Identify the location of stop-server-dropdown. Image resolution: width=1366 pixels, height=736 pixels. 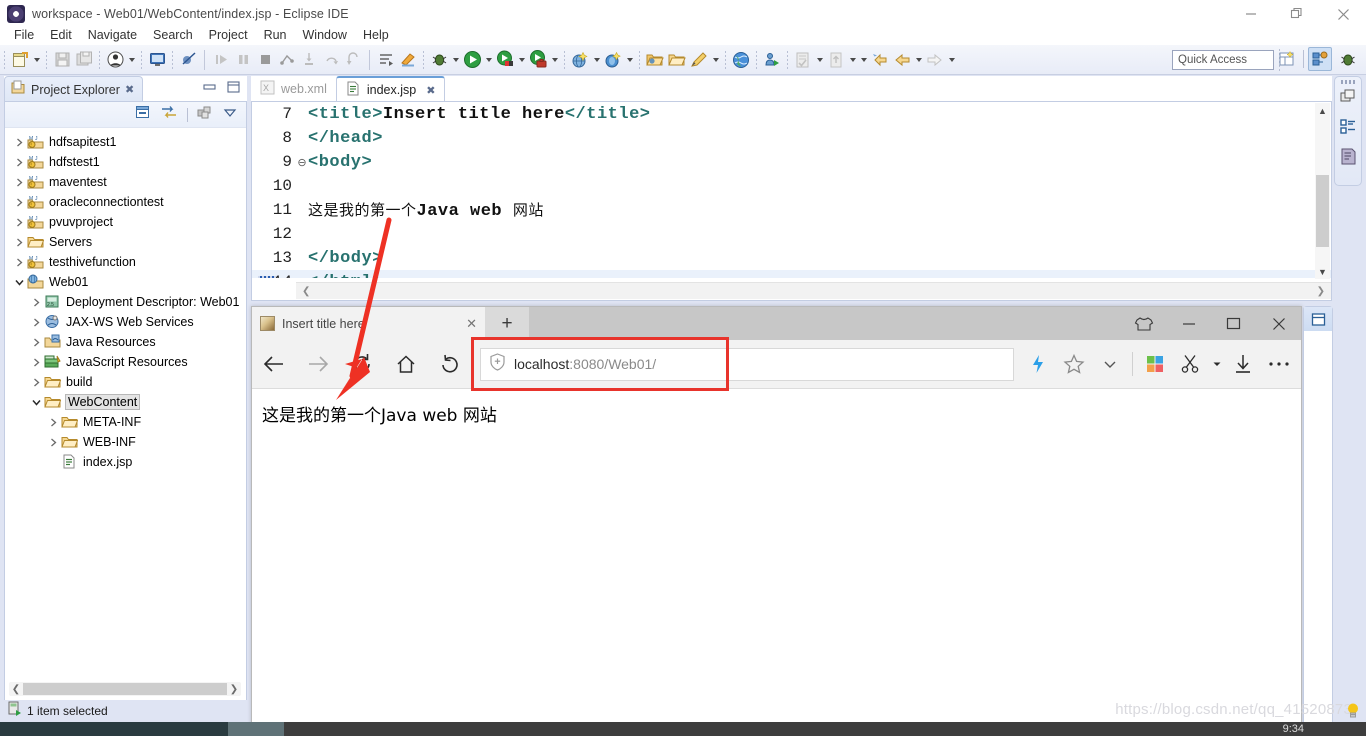
(554, 60).